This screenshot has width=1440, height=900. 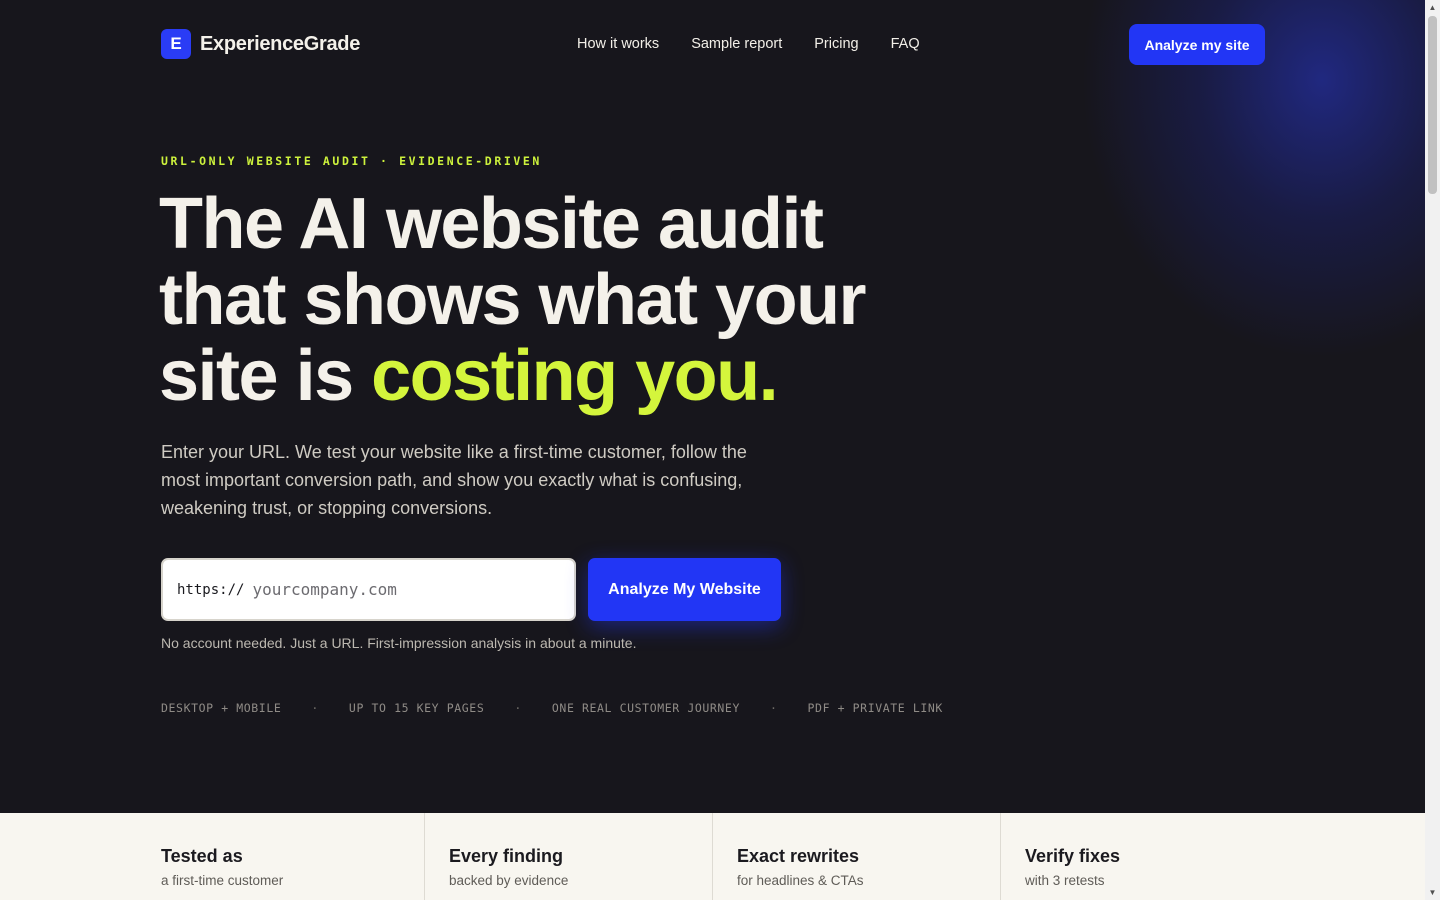 What do you see at coordinates (1432, 7) in the screenshot?
I see `scroll-up-arrow-icon: ▲` at bounding box center [1432, 7].